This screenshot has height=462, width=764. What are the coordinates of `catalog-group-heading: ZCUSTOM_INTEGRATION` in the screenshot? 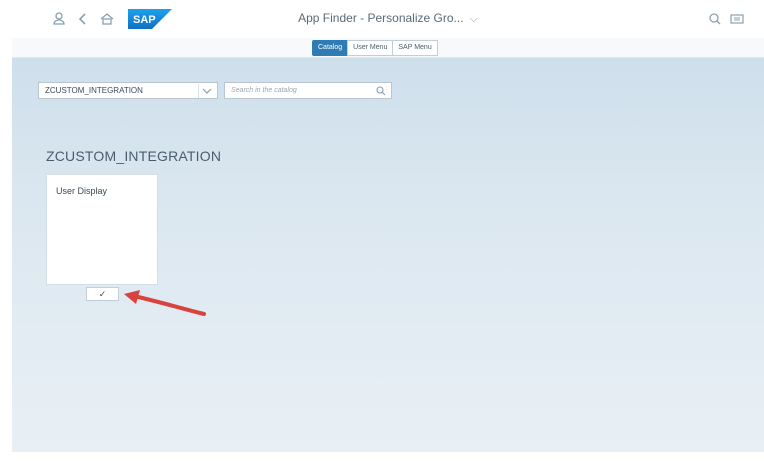 It's located at (134, 156).